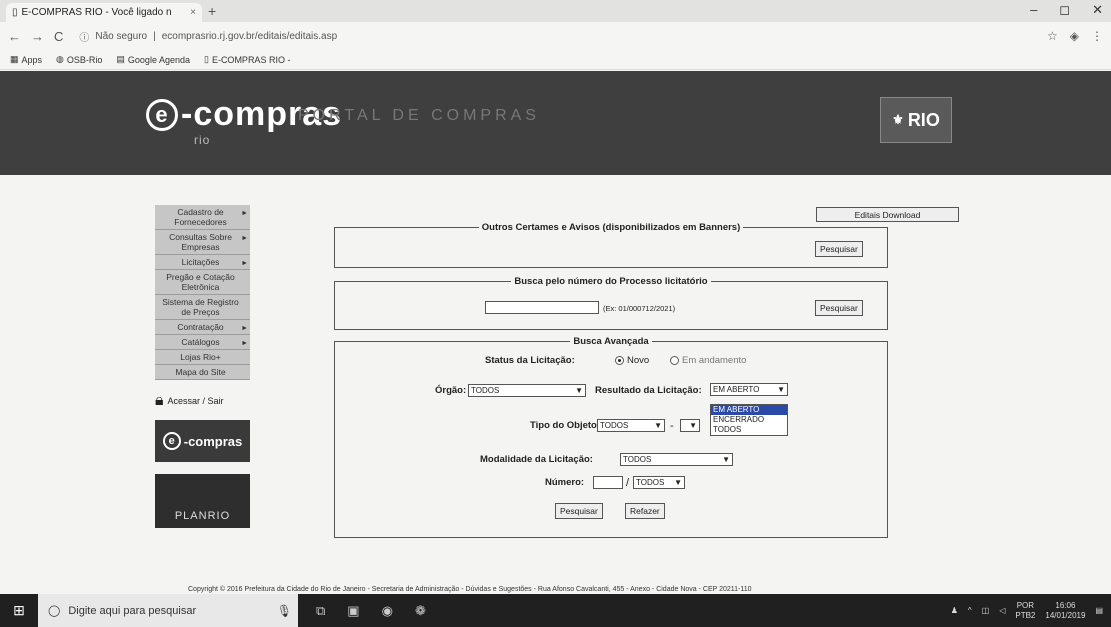  What do you see at coordinates (202, 262) in the screenshot?
I see `sidebar-item-licitacoes: Licitações ►` at bounding box center [202, 262].